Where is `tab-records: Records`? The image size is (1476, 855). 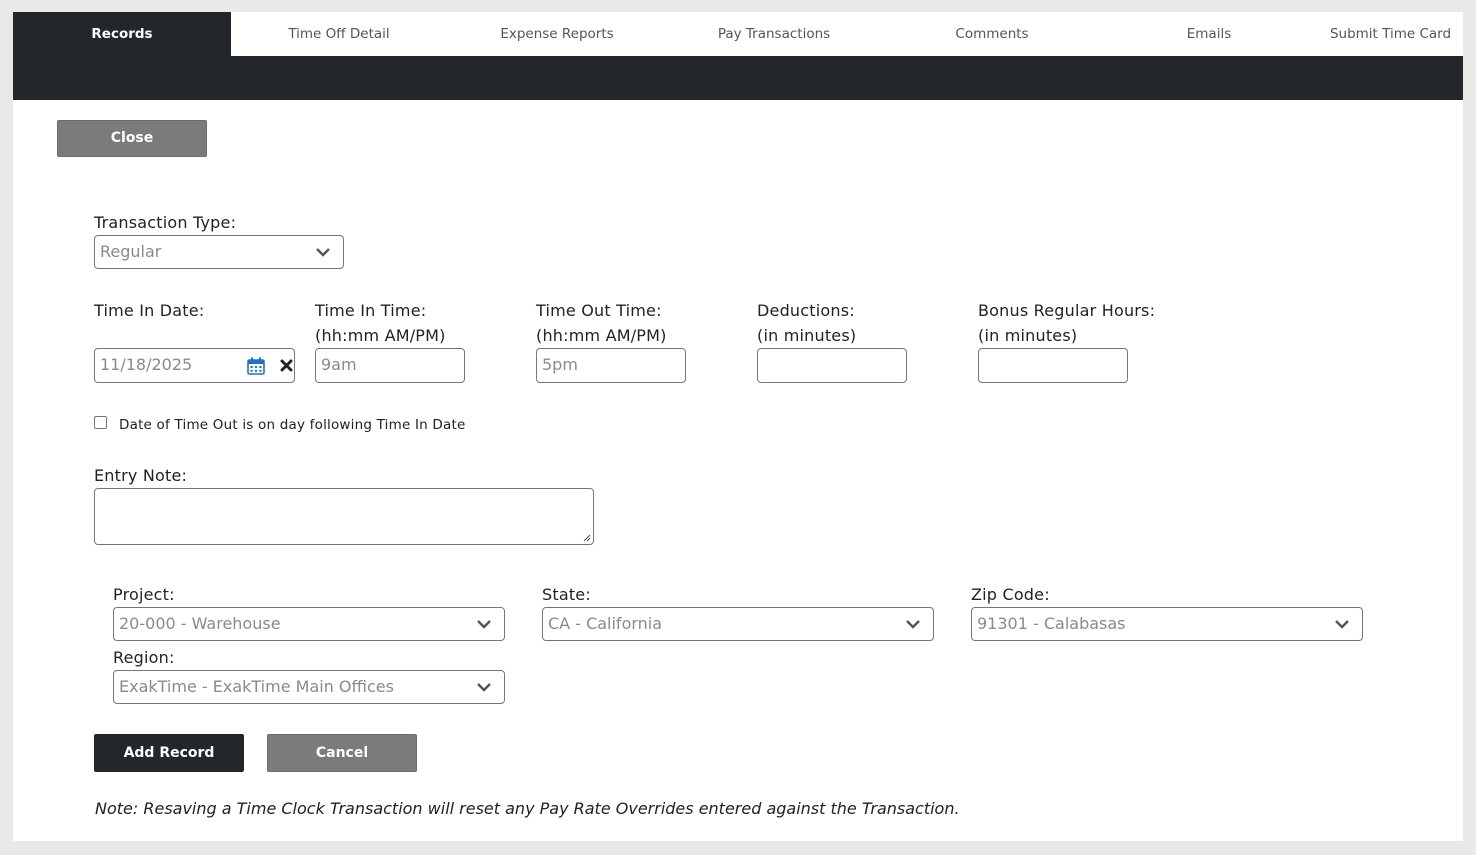 tab-records: Records is located at coordinates (122, 34).